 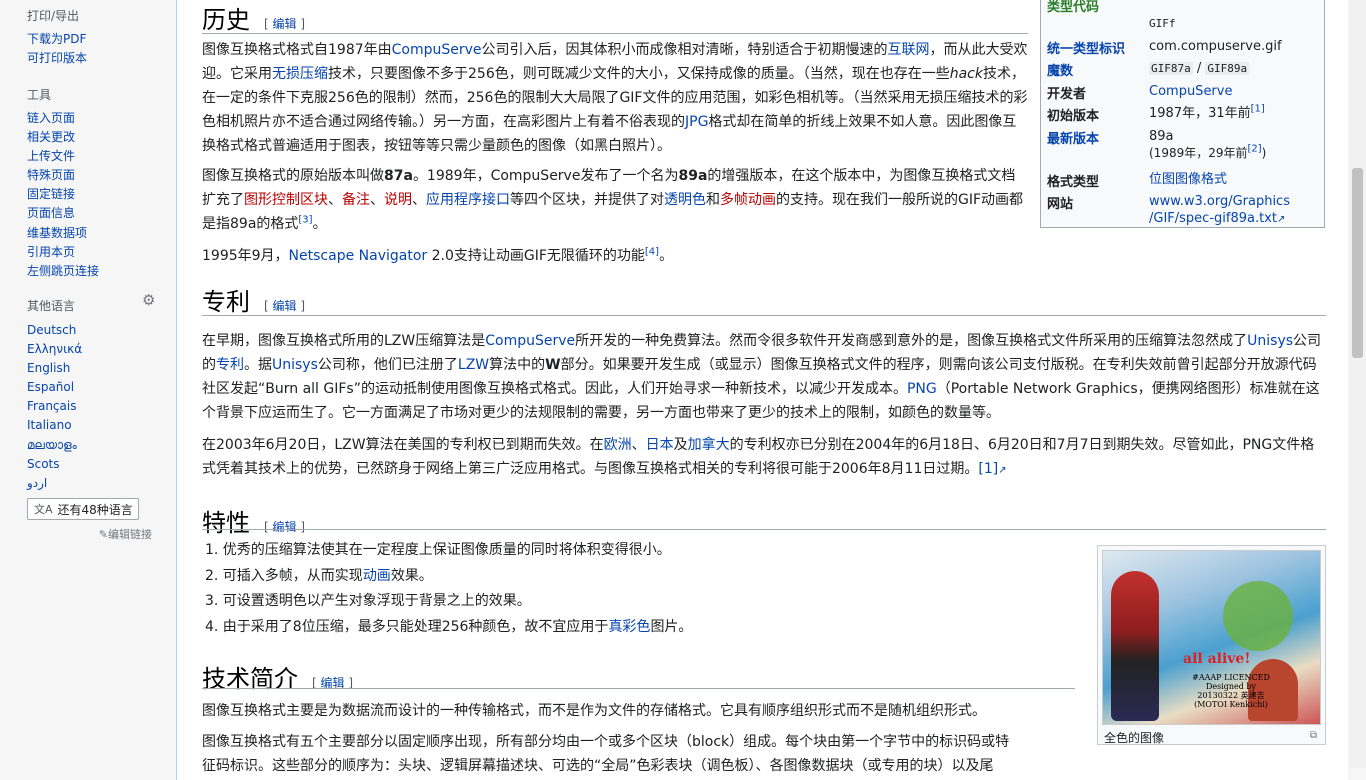 I want to click on enlarge-icon: ⧉, so click(x=1313, y=735).